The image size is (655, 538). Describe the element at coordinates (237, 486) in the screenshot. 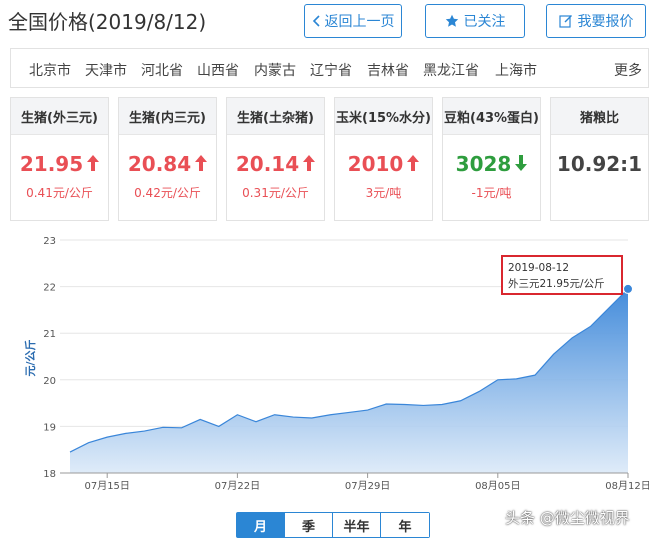

I see `x-tick-label: 07月22日` at that location.